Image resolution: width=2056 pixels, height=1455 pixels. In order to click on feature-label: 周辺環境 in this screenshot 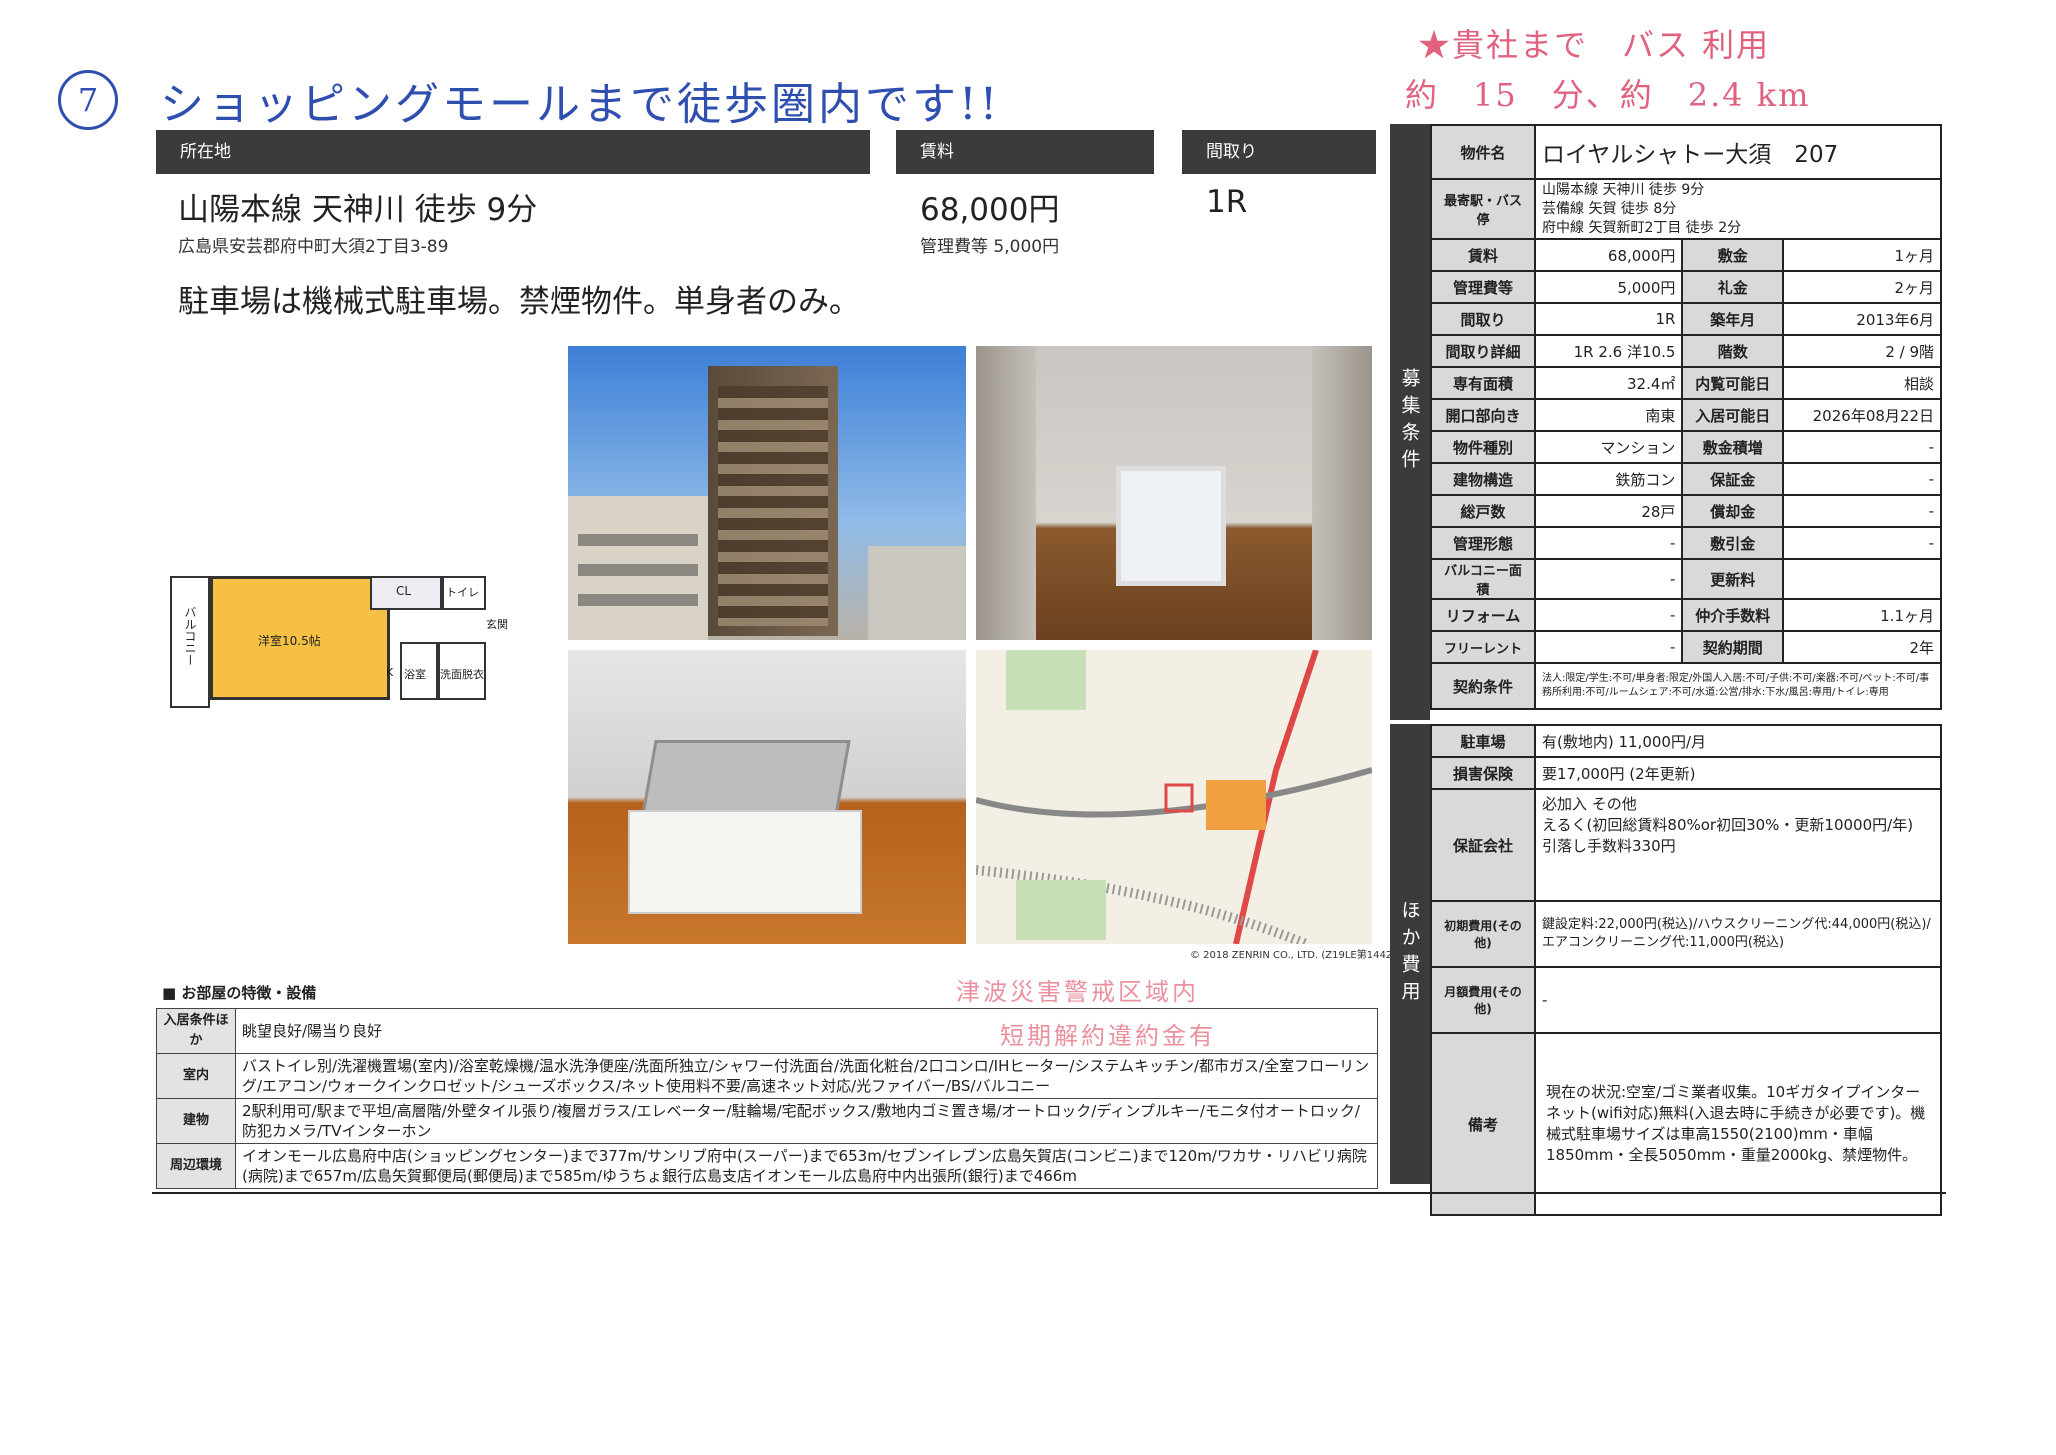, I will do `click(196, 1166)`.